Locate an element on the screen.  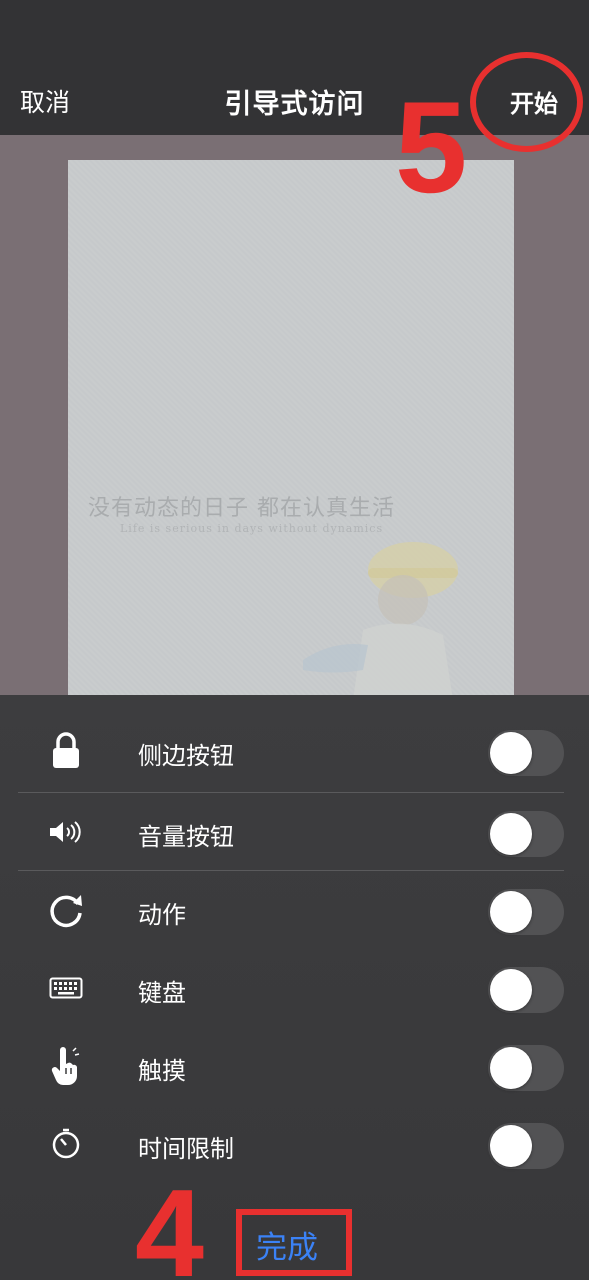
rotate-icon is located at coordinates (66, 910).